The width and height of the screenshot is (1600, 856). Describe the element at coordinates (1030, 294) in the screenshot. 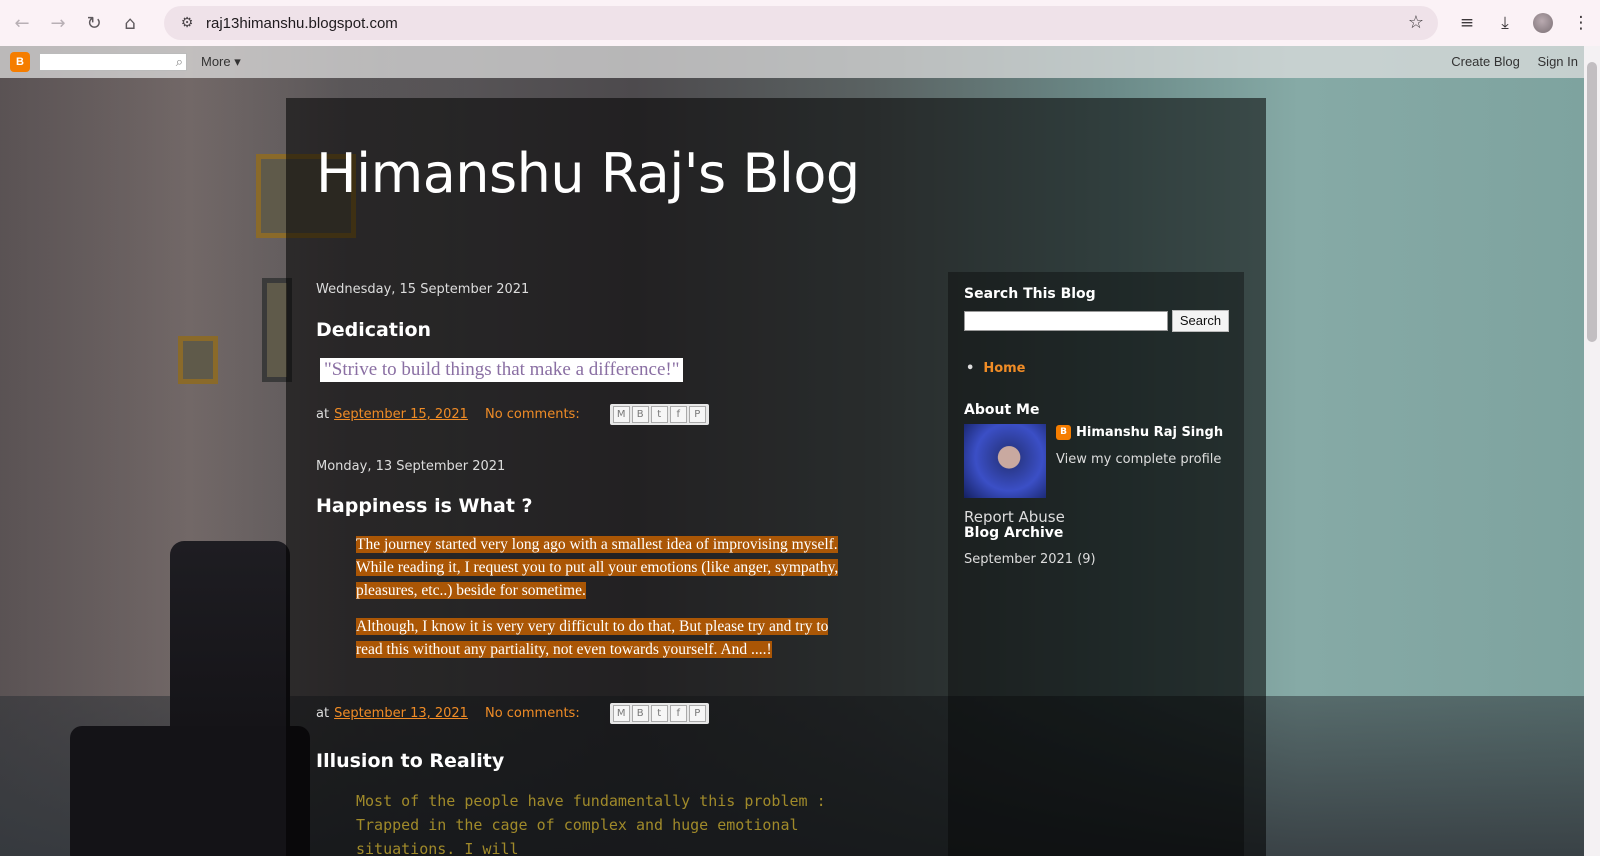

I see `search-widget-title: Search This Blog` at that location.